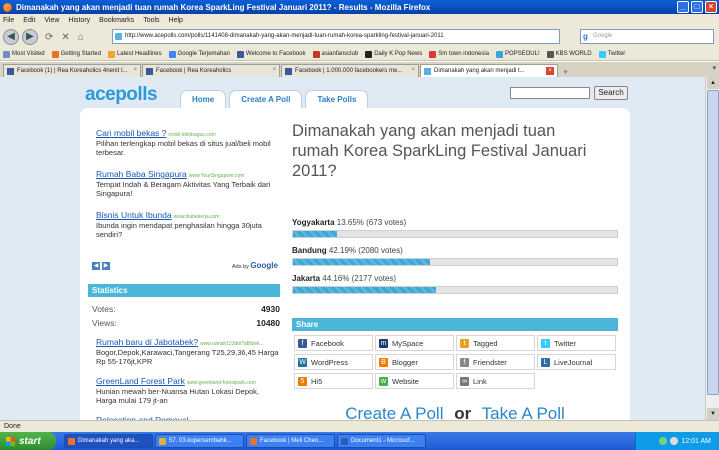 Image resolution: width=719 pixels, height=450 pixels. I want to click on site-search-input, so click(550, 93).